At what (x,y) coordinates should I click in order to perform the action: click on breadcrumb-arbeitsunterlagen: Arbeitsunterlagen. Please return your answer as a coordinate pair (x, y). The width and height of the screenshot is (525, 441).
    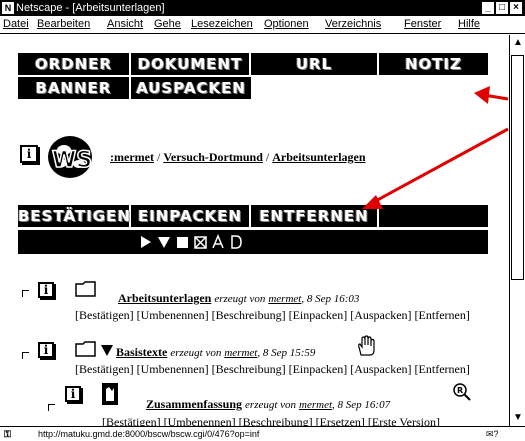
    Looking at the image, I should click on (318, 157).